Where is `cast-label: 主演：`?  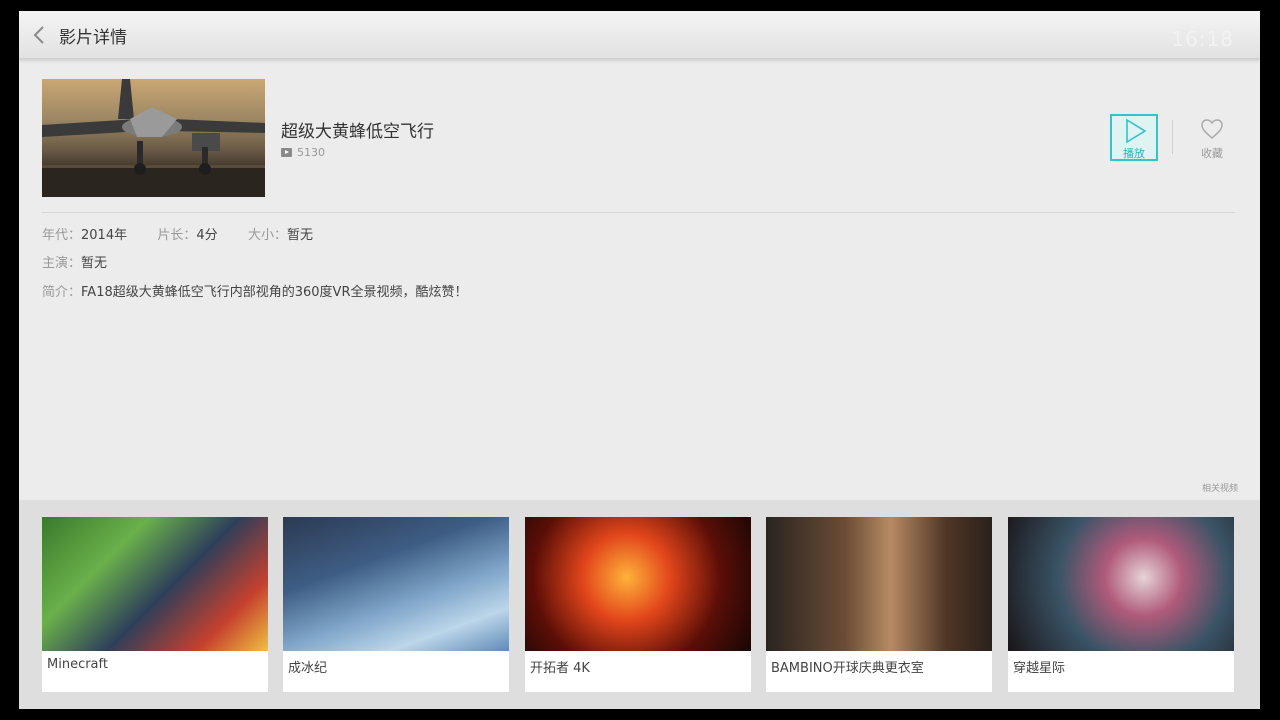 cast-label: 主演： is located at coordinates (62, 263).